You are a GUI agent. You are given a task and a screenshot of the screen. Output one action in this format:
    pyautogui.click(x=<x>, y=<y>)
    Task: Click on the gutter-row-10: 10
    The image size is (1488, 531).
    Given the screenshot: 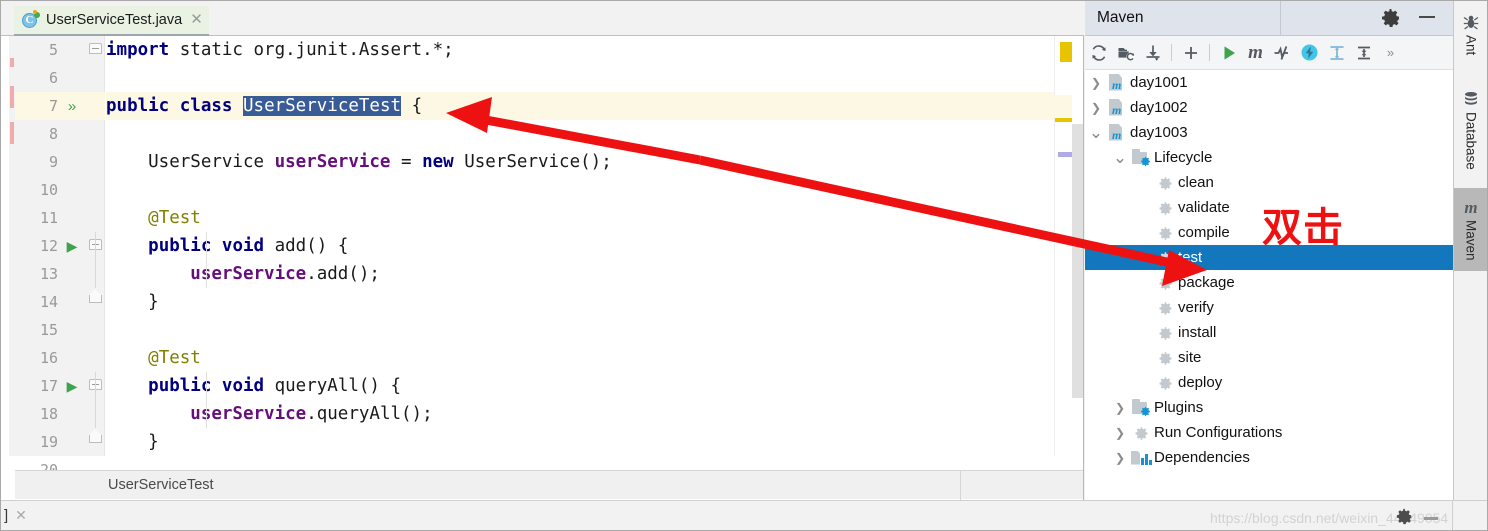 What is the action you would take?
    pyautogui.click(x=60, y=190)
    